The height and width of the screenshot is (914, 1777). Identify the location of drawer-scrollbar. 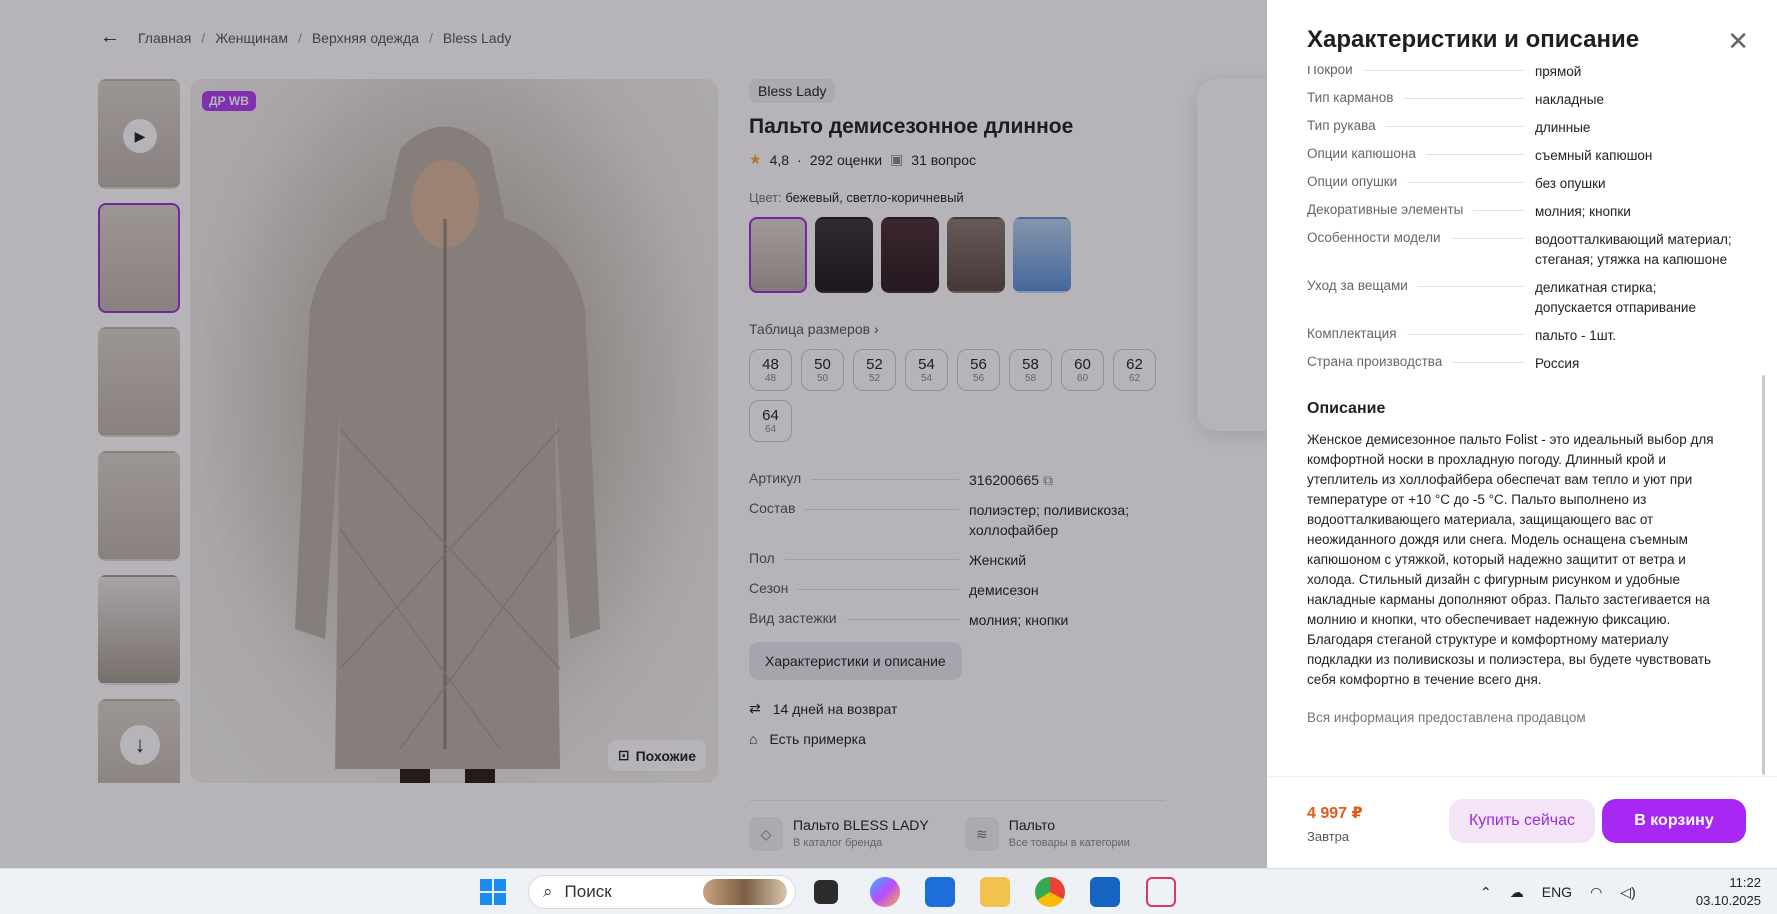
(1763, 575).